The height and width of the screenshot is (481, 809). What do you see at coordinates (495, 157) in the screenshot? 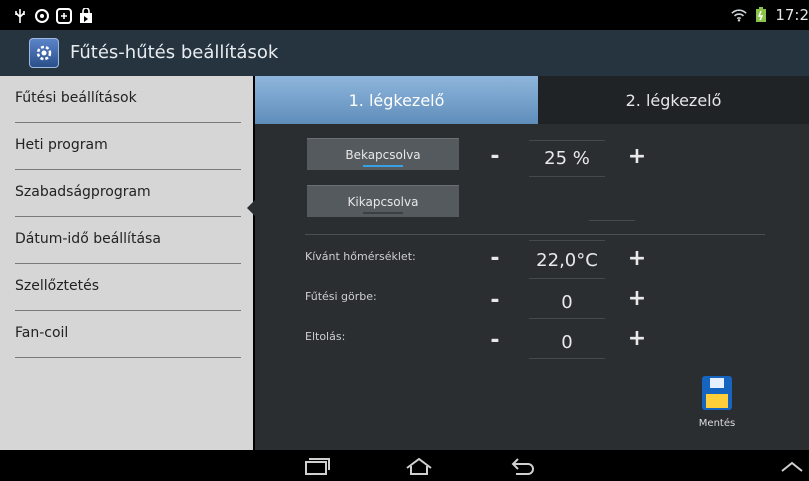
I see `power-decrease-button: -` at bounding box center [495, 157].